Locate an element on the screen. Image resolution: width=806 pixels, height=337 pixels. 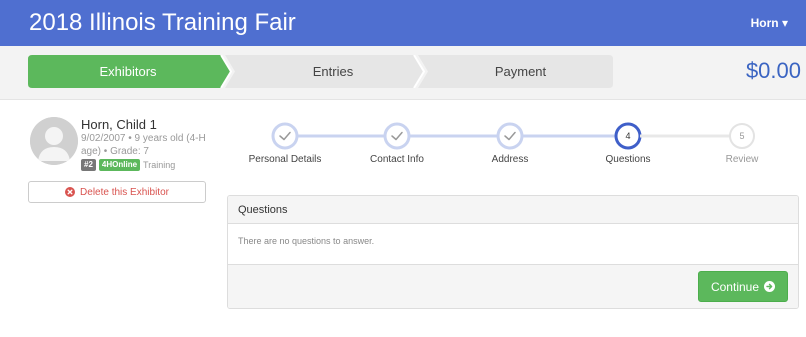
step-questions: Questions is located at coordinates (628, 159).